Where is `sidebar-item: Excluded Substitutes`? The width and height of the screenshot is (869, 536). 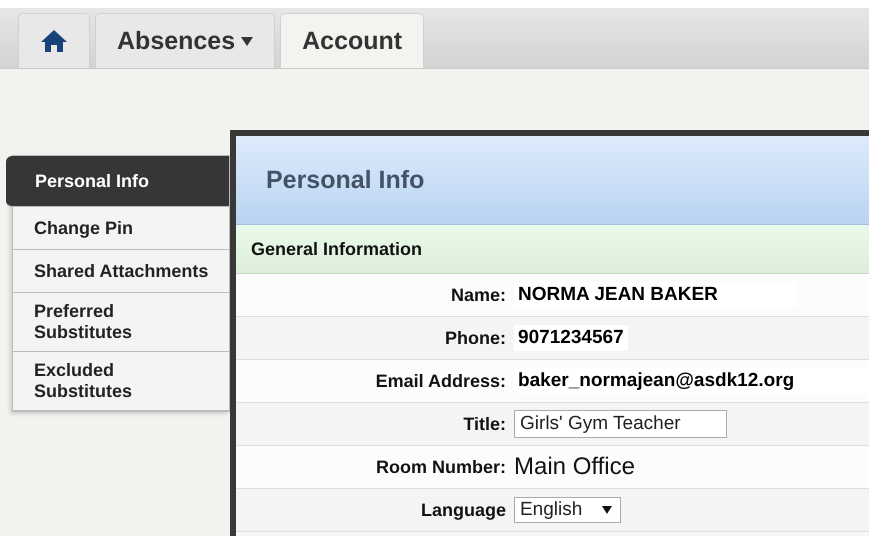
sidebar-item: Excluded Substitutes is located at coordinates (121, 381).